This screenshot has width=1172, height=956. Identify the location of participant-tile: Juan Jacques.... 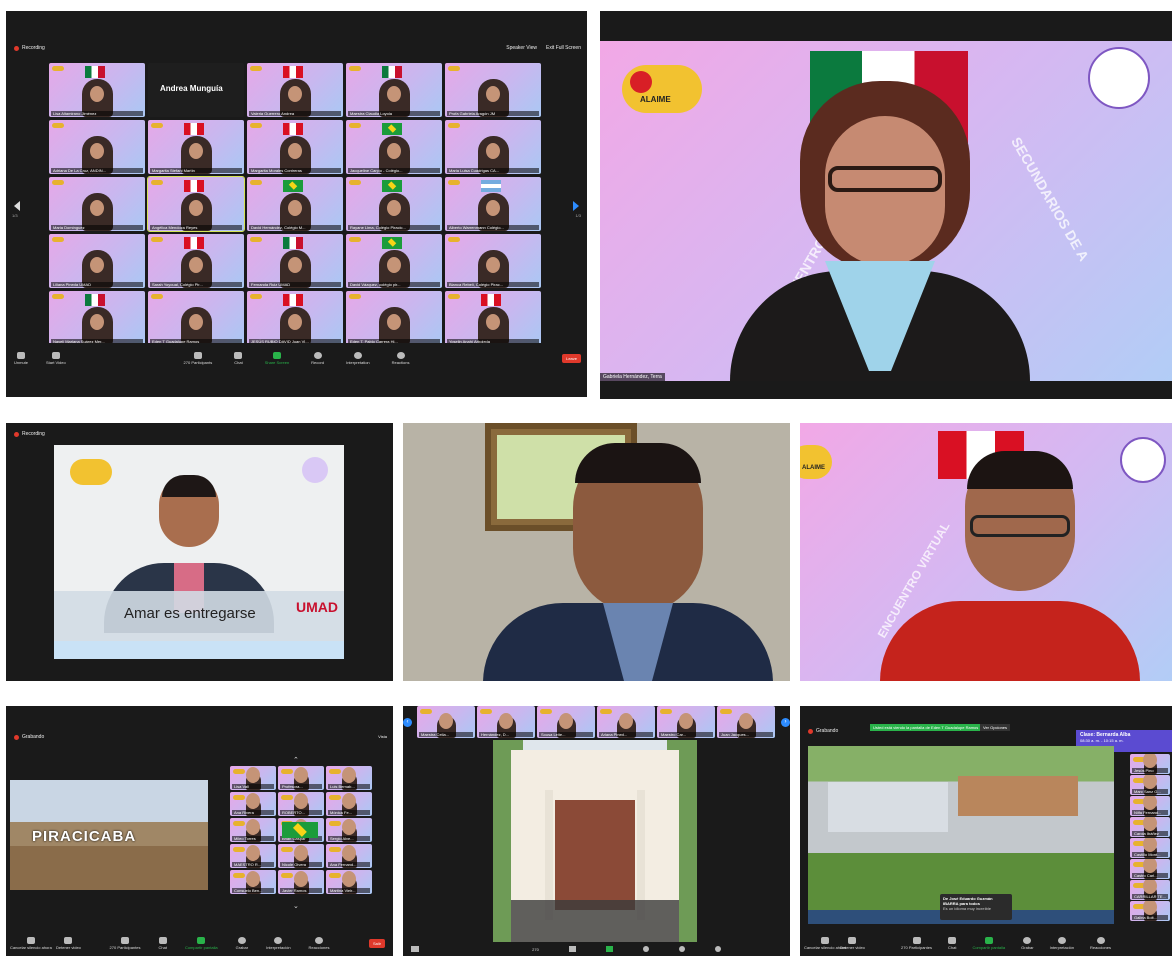
(746, 722).